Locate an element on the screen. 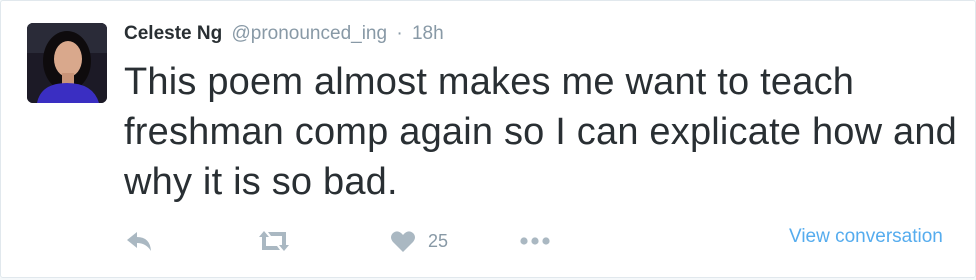 Image resolution: width=976 pixels, height=280 pixels. avatar is located at coordinates (67, 63).